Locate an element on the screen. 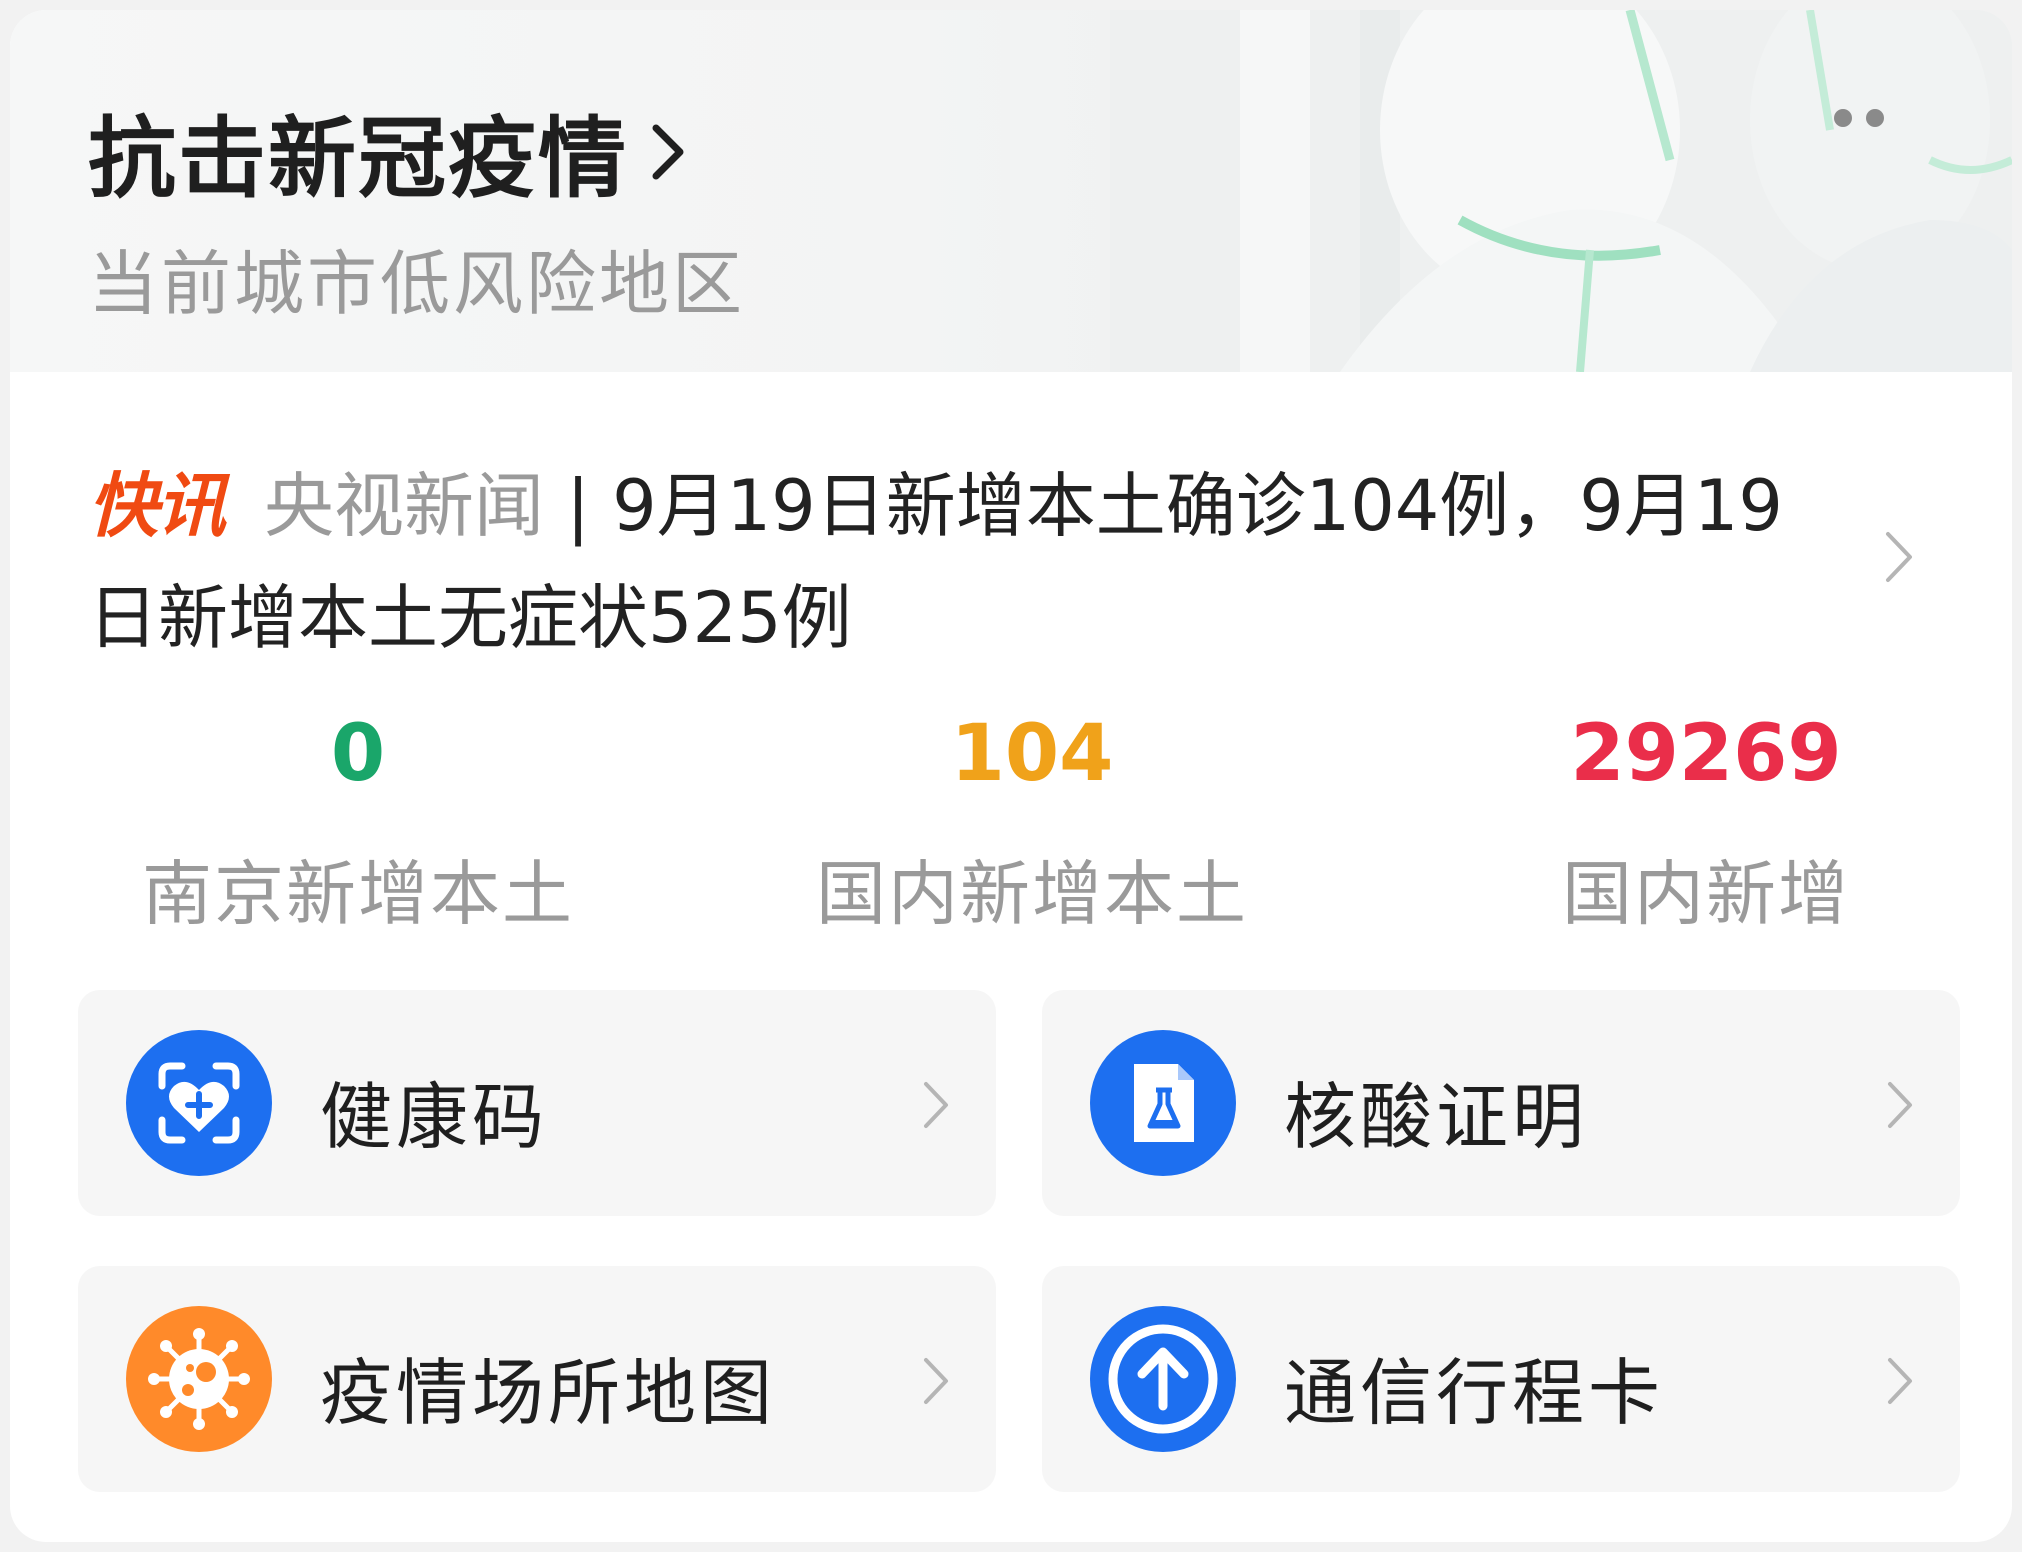 The height and width of the screenshot is (1552, 2022). news-tag: 快讯 is located at coordinates (157, 506).